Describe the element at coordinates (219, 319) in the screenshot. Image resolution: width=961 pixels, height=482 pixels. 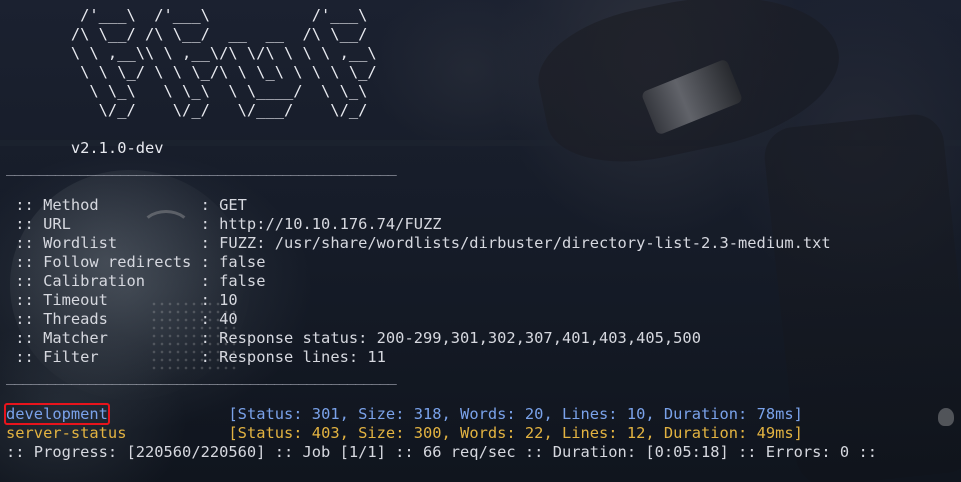
I see `config-value: : 40` at that location.